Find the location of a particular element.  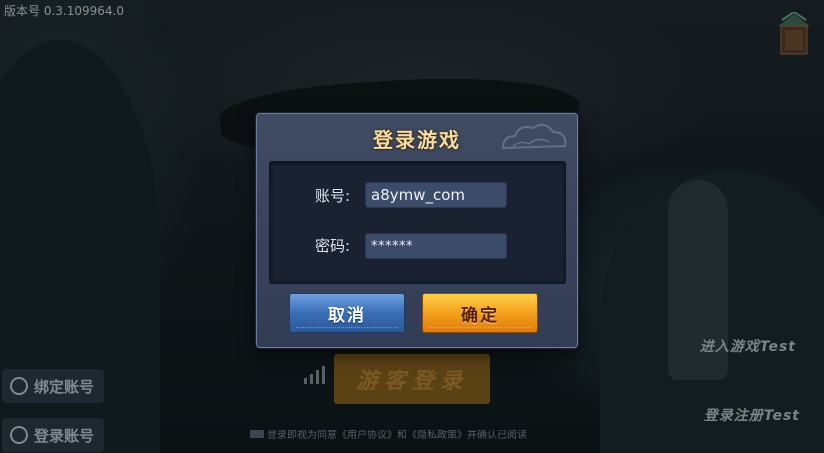

password-input is located at coordinates (436, 246).